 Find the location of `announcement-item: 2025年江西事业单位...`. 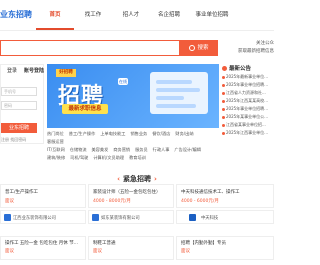

announcement-item: 2025年江西事业单位... is located at coordinates (245, 133).